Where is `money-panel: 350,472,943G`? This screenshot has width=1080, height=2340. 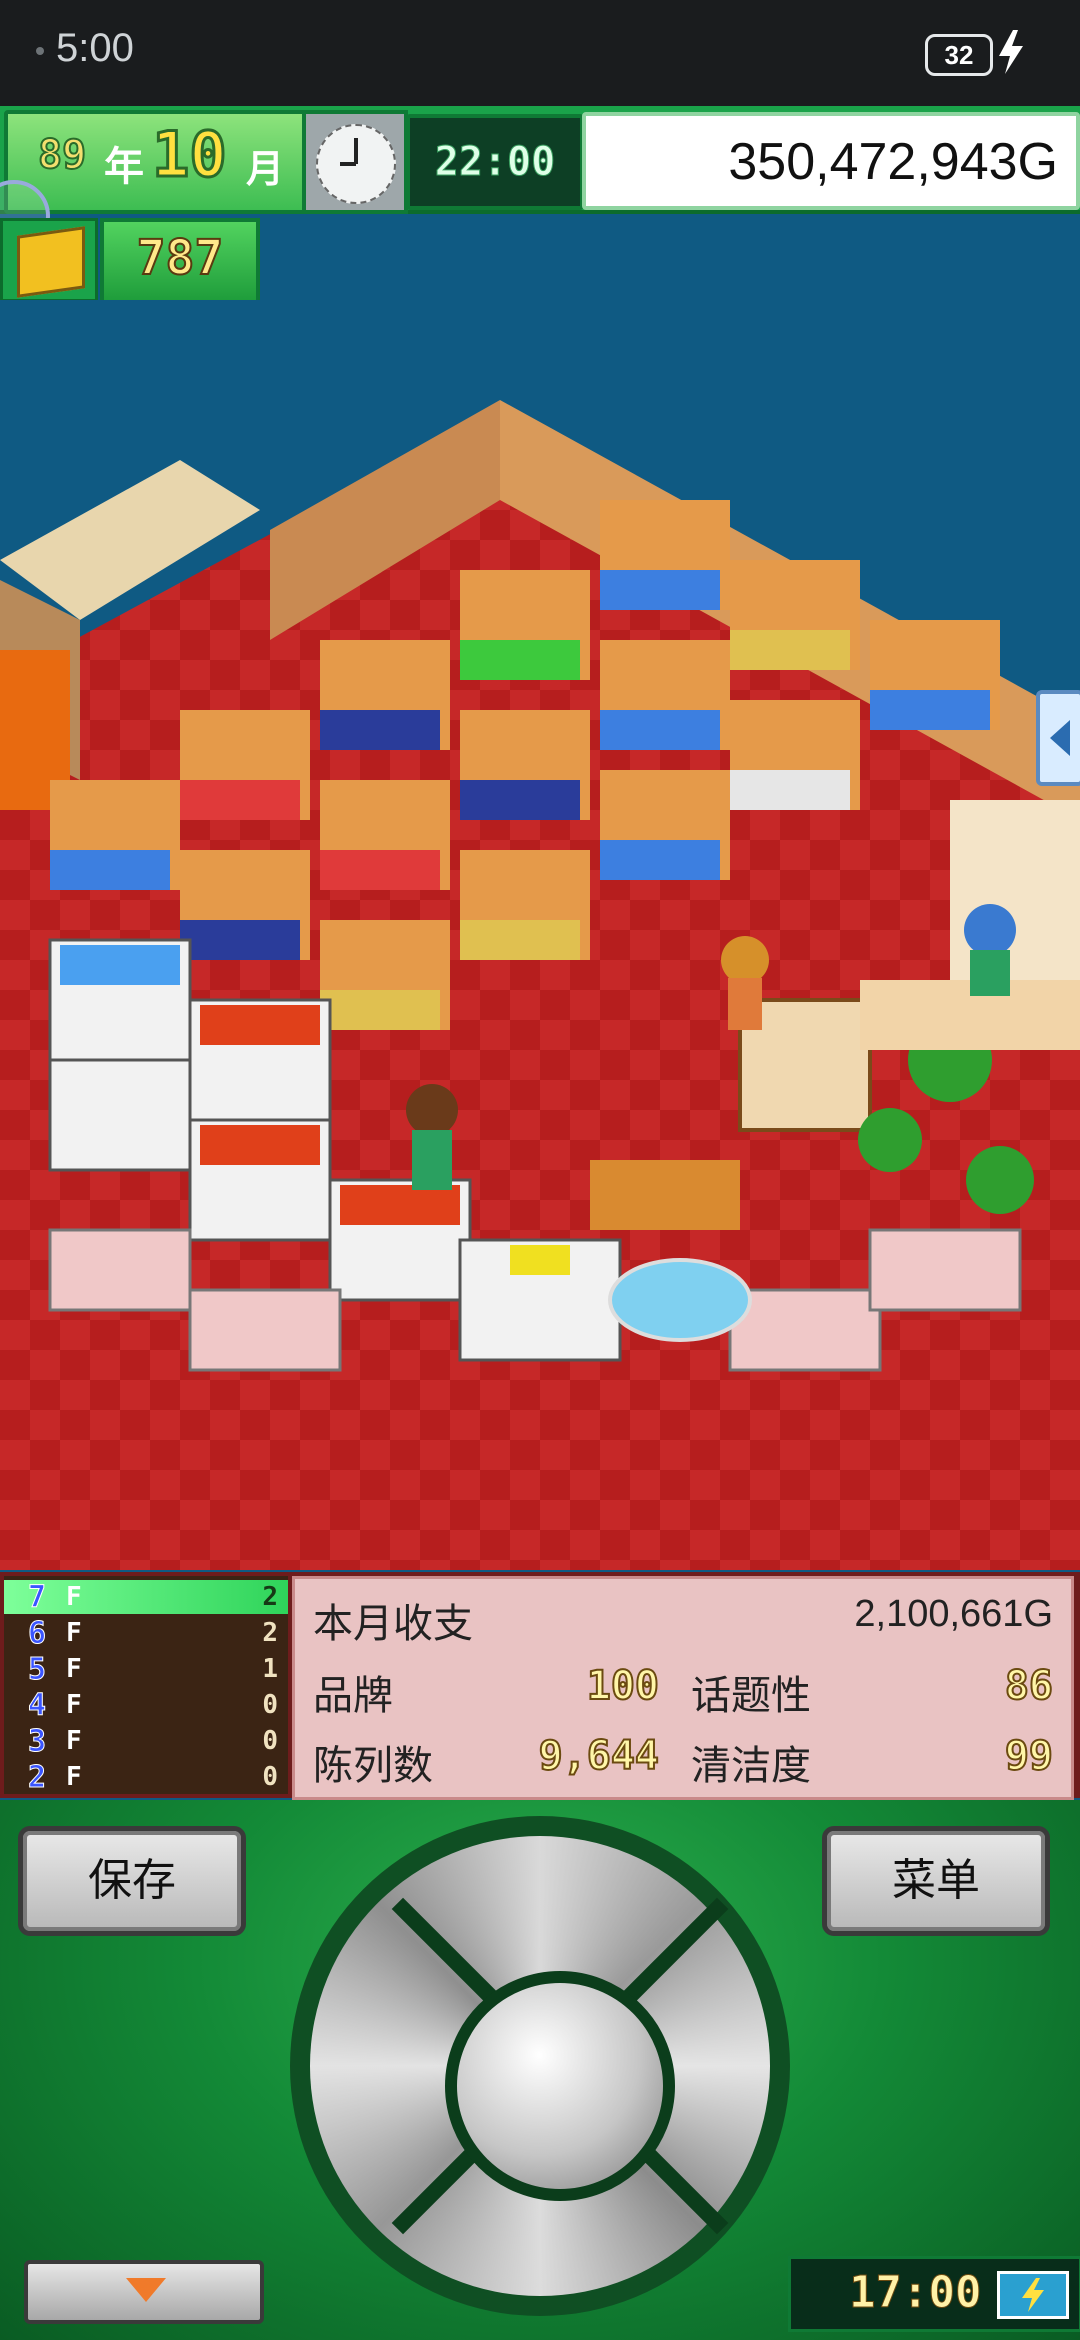
money-panel: 350,472,943G is located at coordinates (831, 161).